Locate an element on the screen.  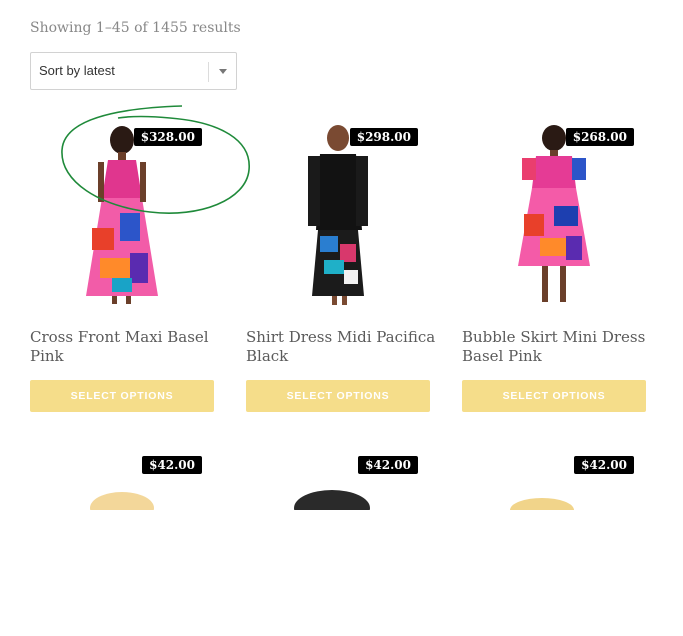
price-badge: $328.00 is located at coordinates (167, 137).